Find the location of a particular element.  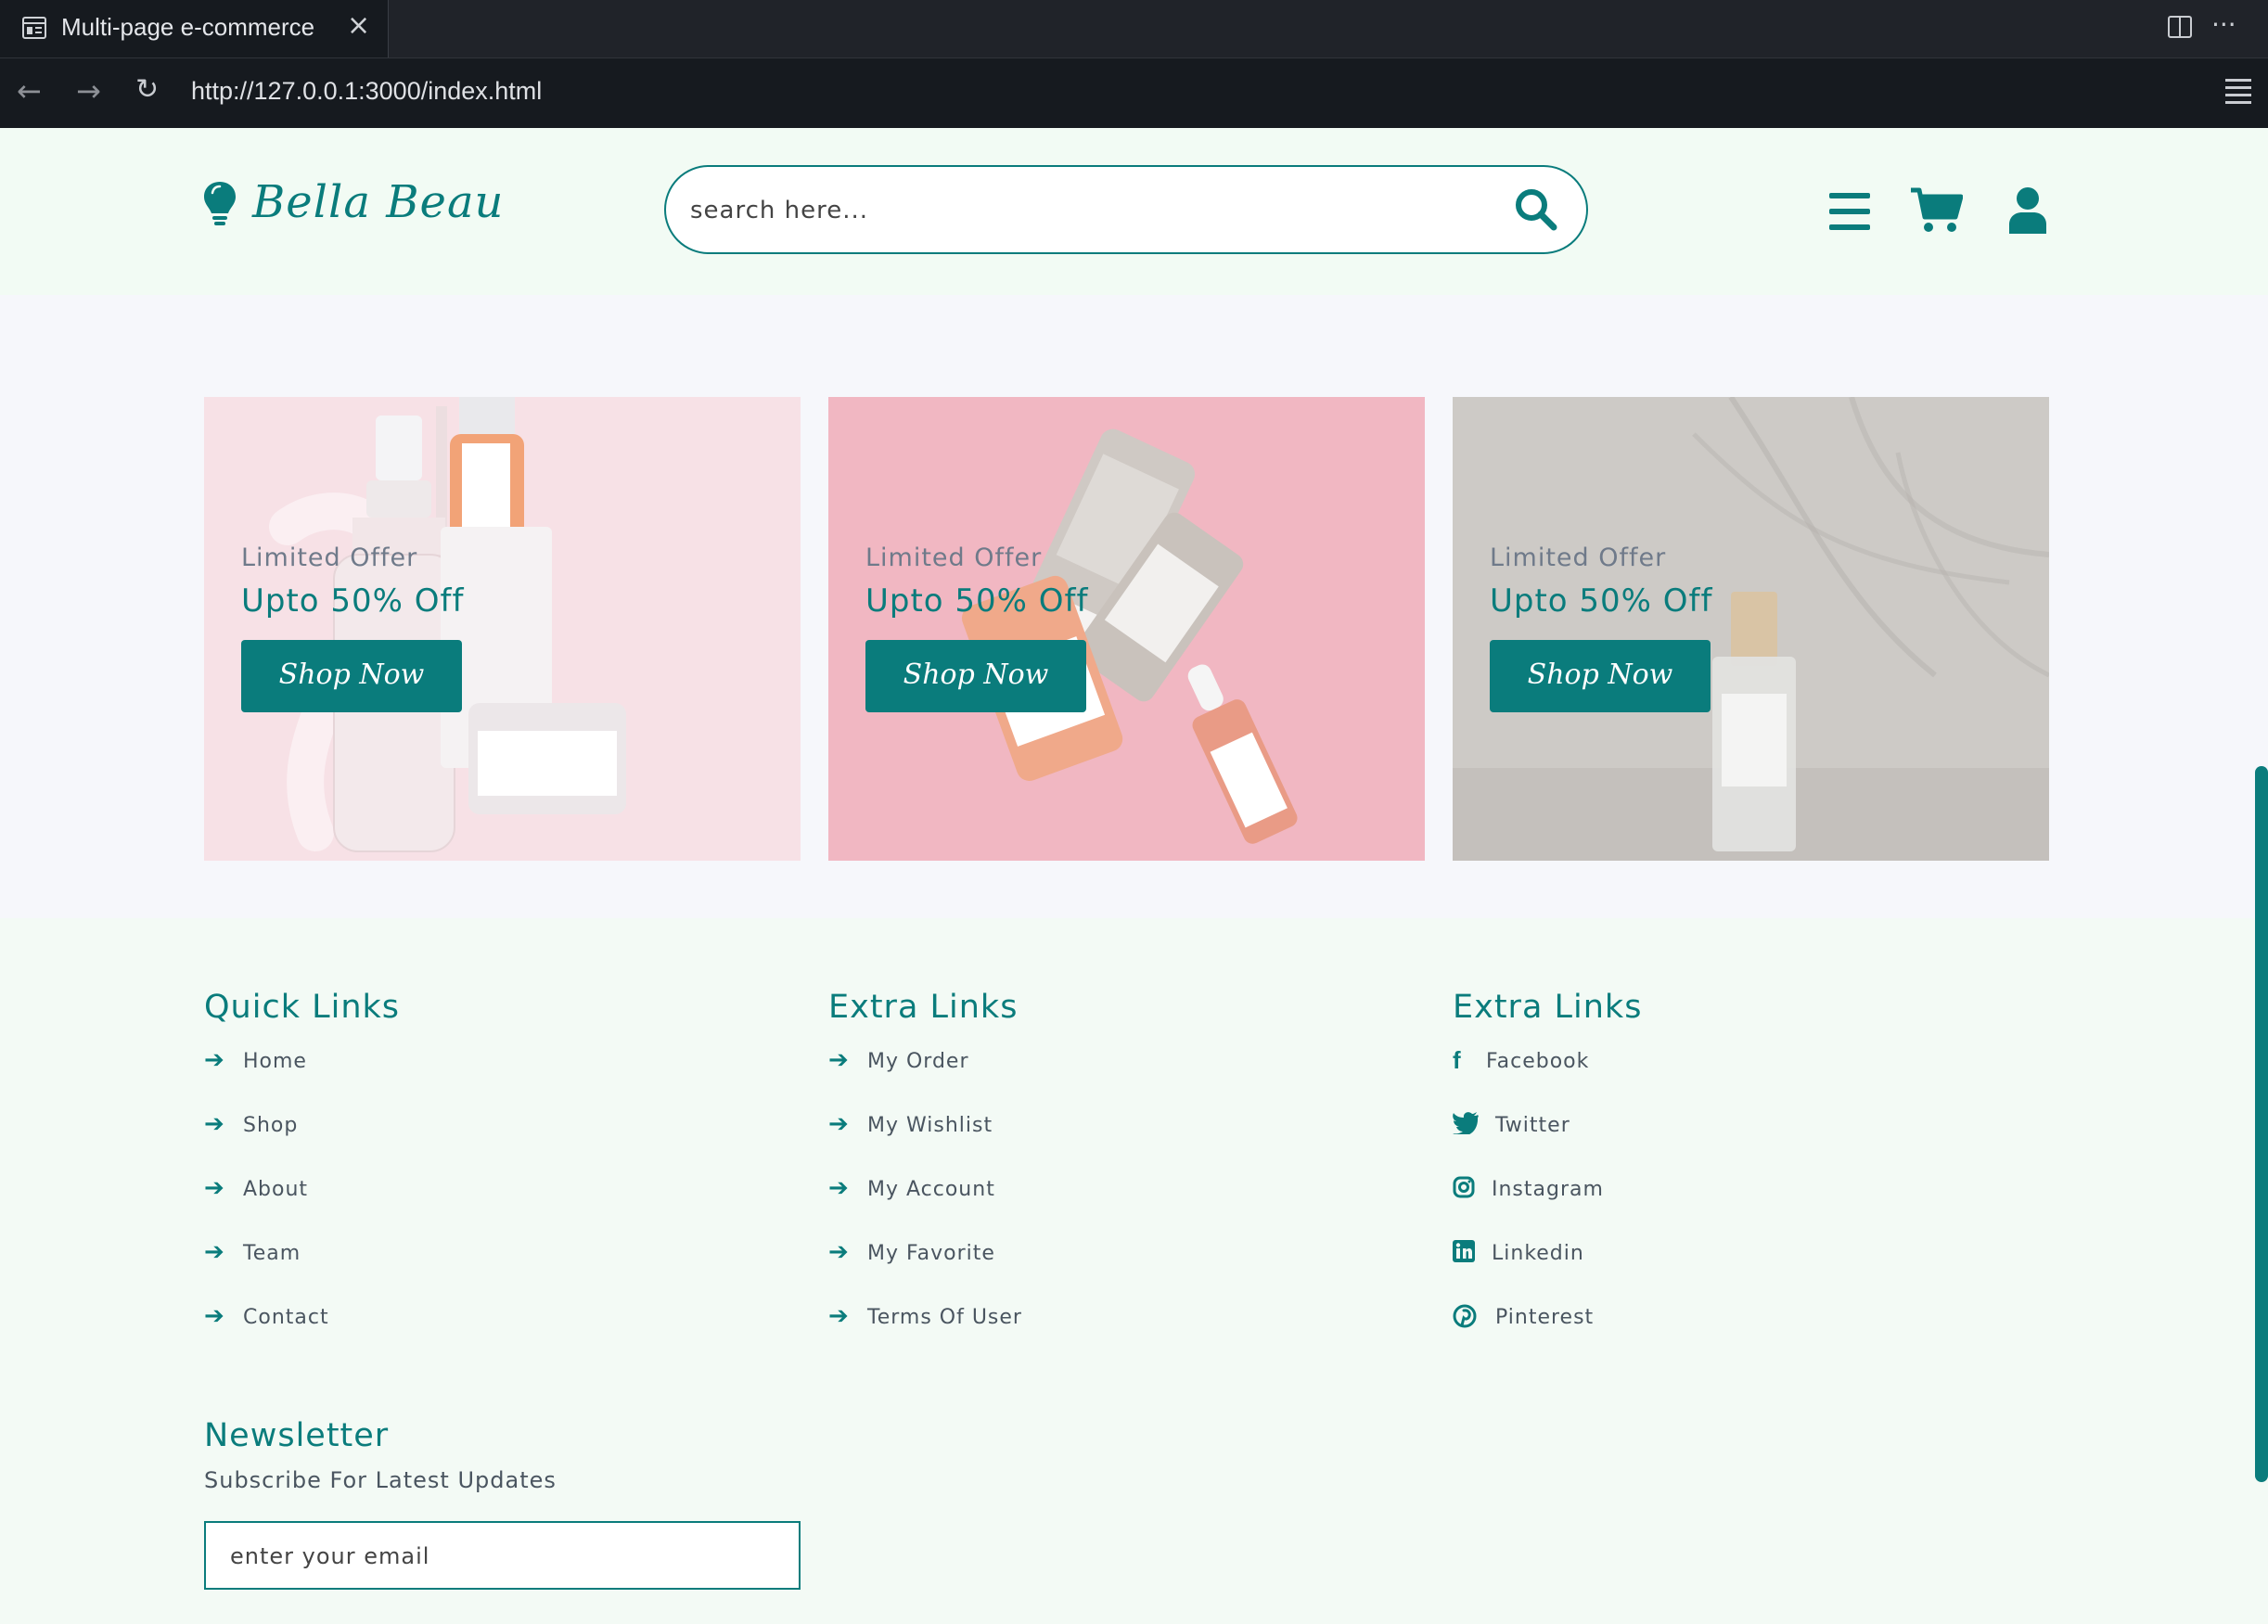

search-bar is located at coordinates (1126, 209).